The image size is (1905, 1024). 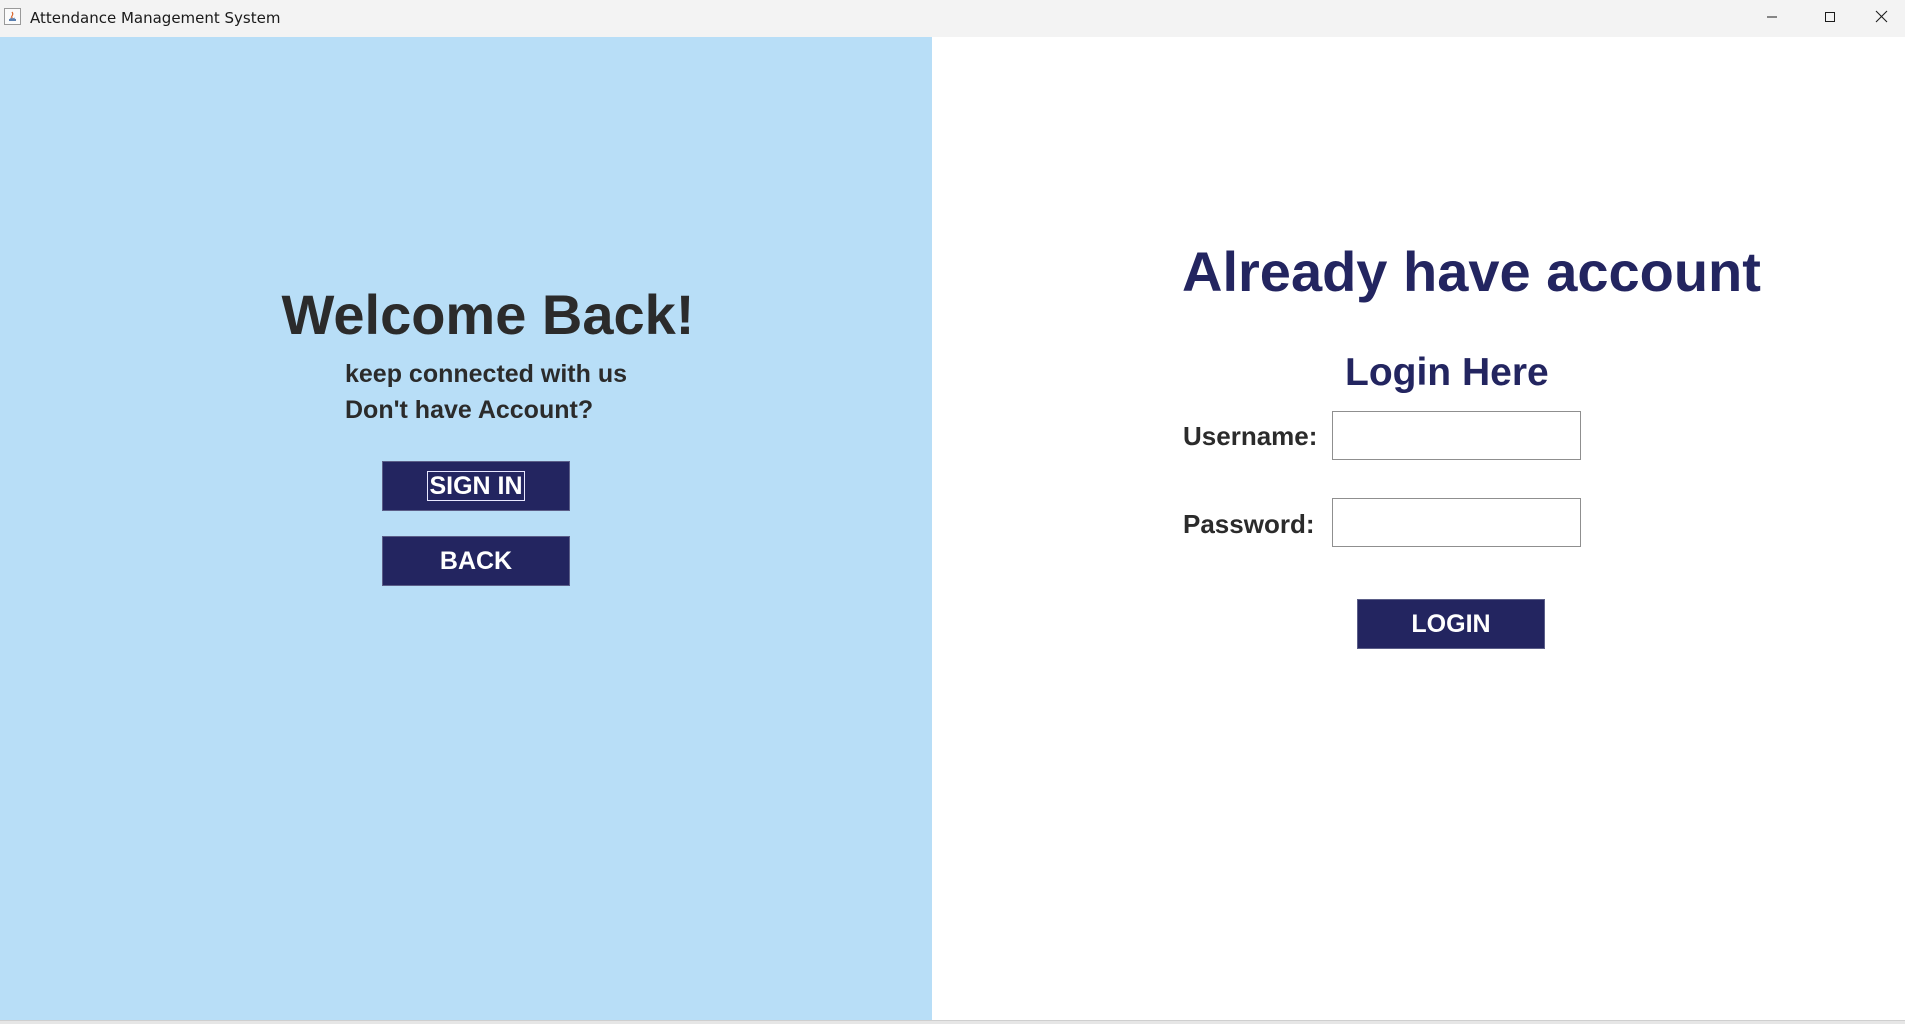 I want to click on keep-connected-text: keep connected with us, so click(x=486, y=374).